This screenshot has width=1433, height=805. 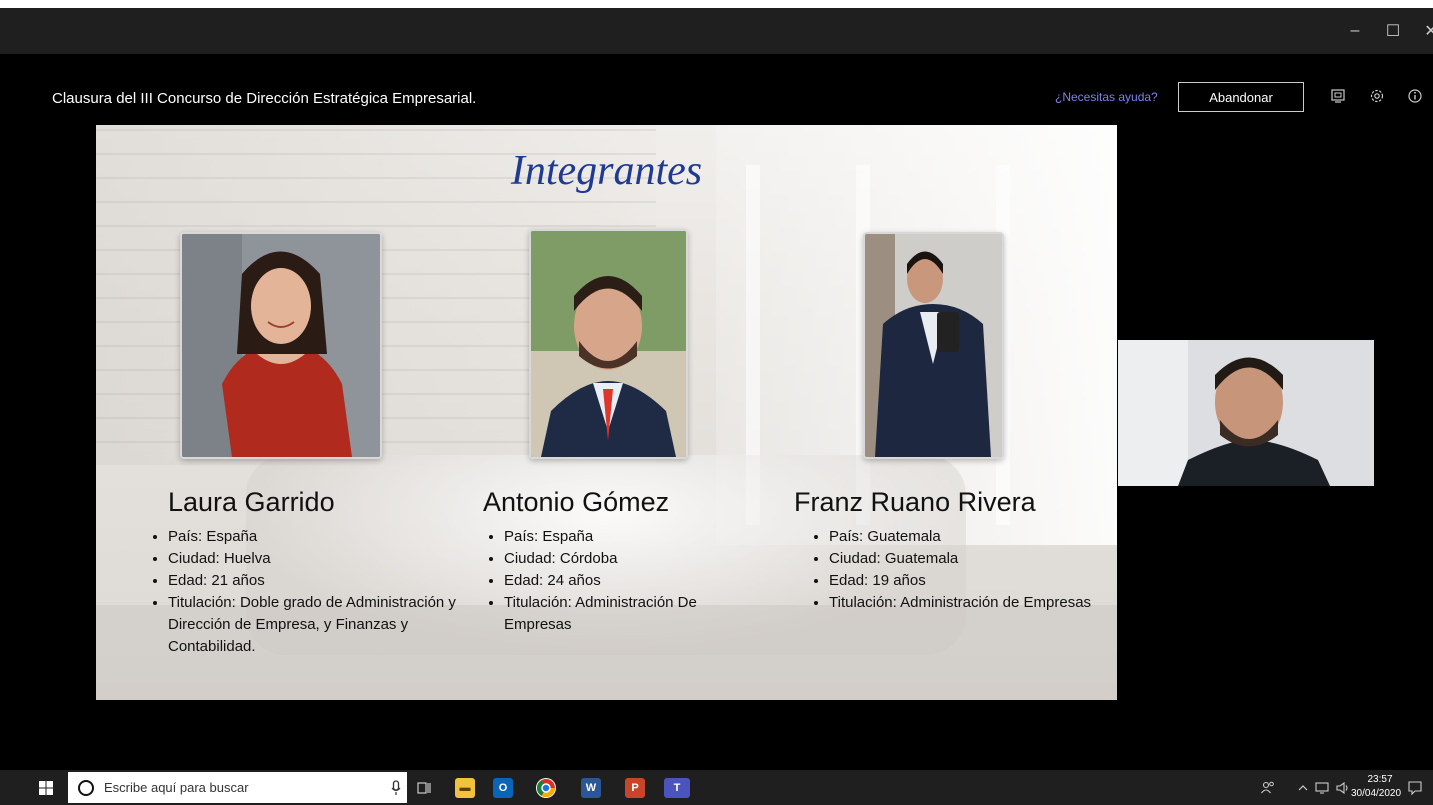 I want to click on member-photo-antonio, so click(x=608, y=344).